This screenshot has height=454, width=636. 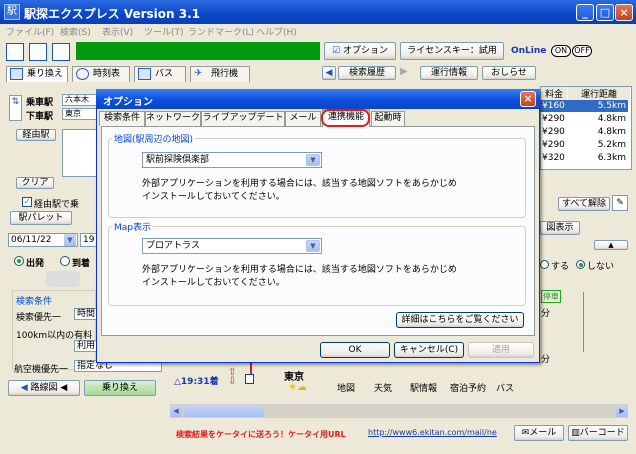 I want to click on map-software-select: 駅前探険倶楽部 ▼, so click(x=232, y=160).